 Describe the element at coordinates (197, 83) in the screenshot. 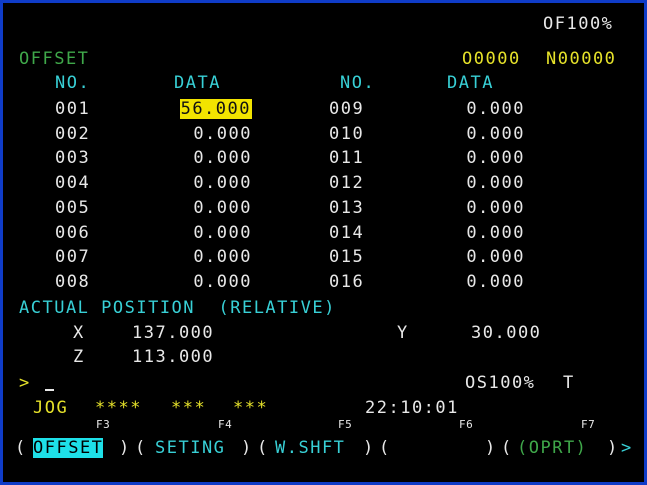

I see `column-header-data-left: DATA` at that location.